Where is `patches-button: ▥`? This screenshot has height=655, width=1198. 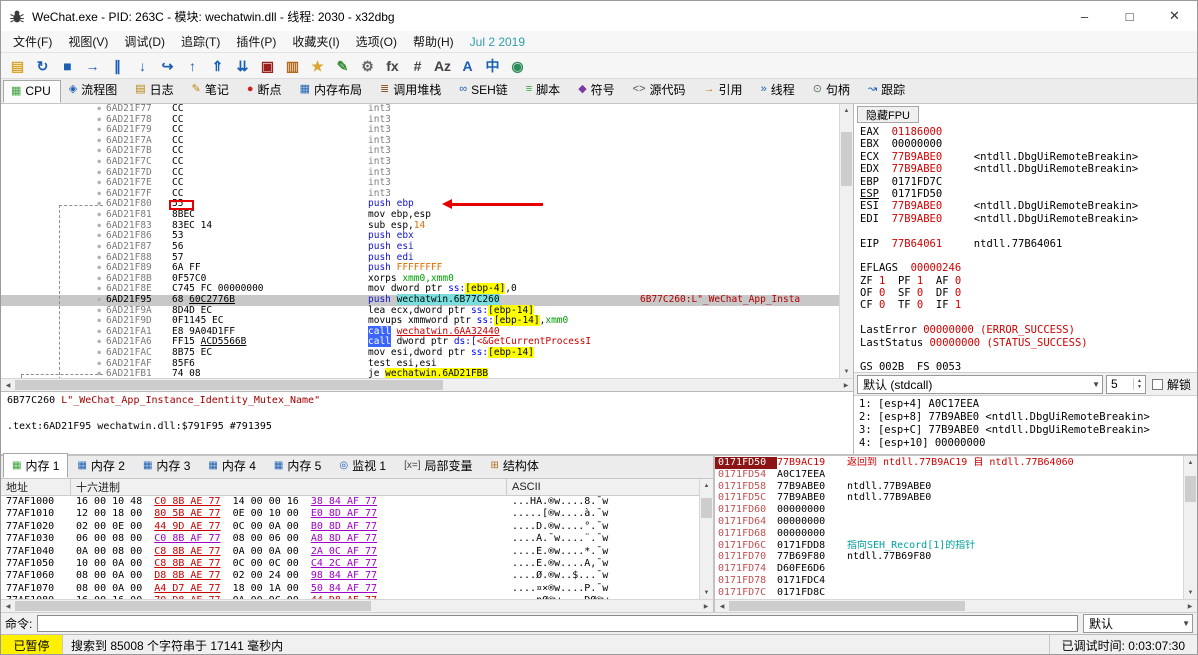
patches-button: ▥ is located at coordinates (292, 66).